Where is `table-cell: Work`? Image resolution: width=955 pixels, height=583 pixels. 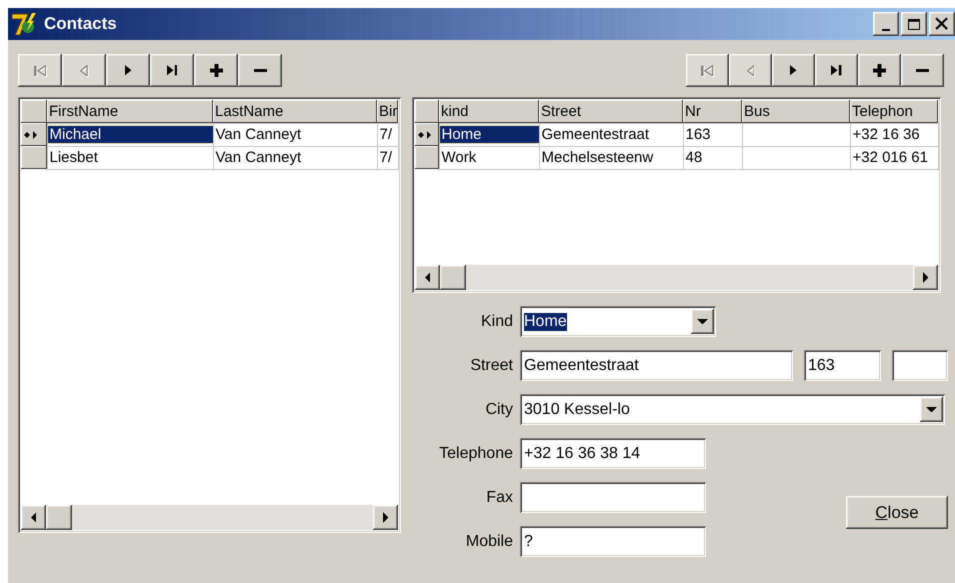 table-cell: Work is located at coordinates (489, 157).